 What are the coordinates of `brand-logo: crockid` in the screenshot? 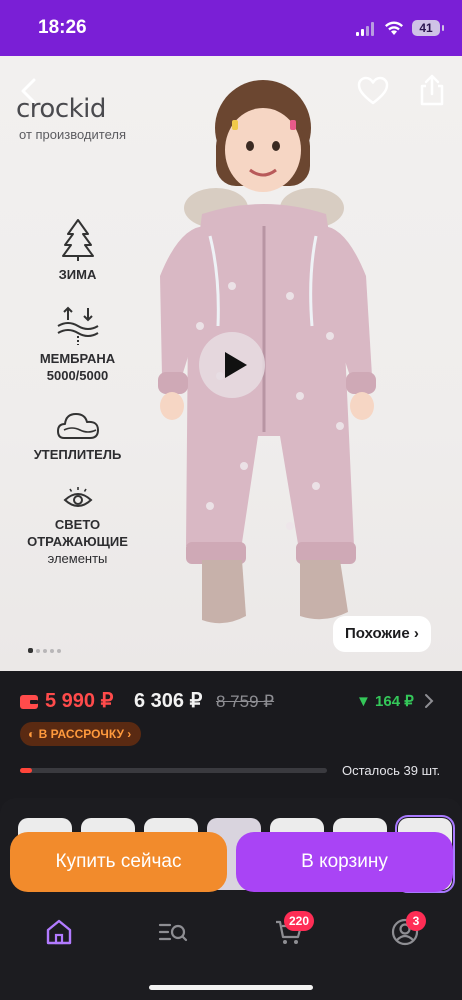 It's located at (61, 109).